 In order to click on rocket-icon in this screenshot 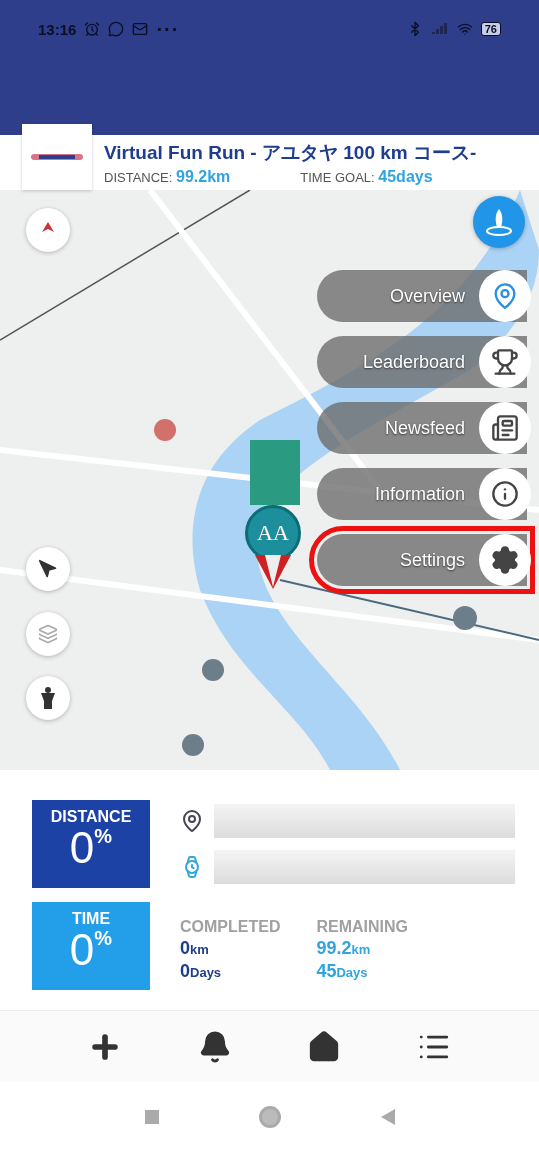, I will do `click(499, 222)`.